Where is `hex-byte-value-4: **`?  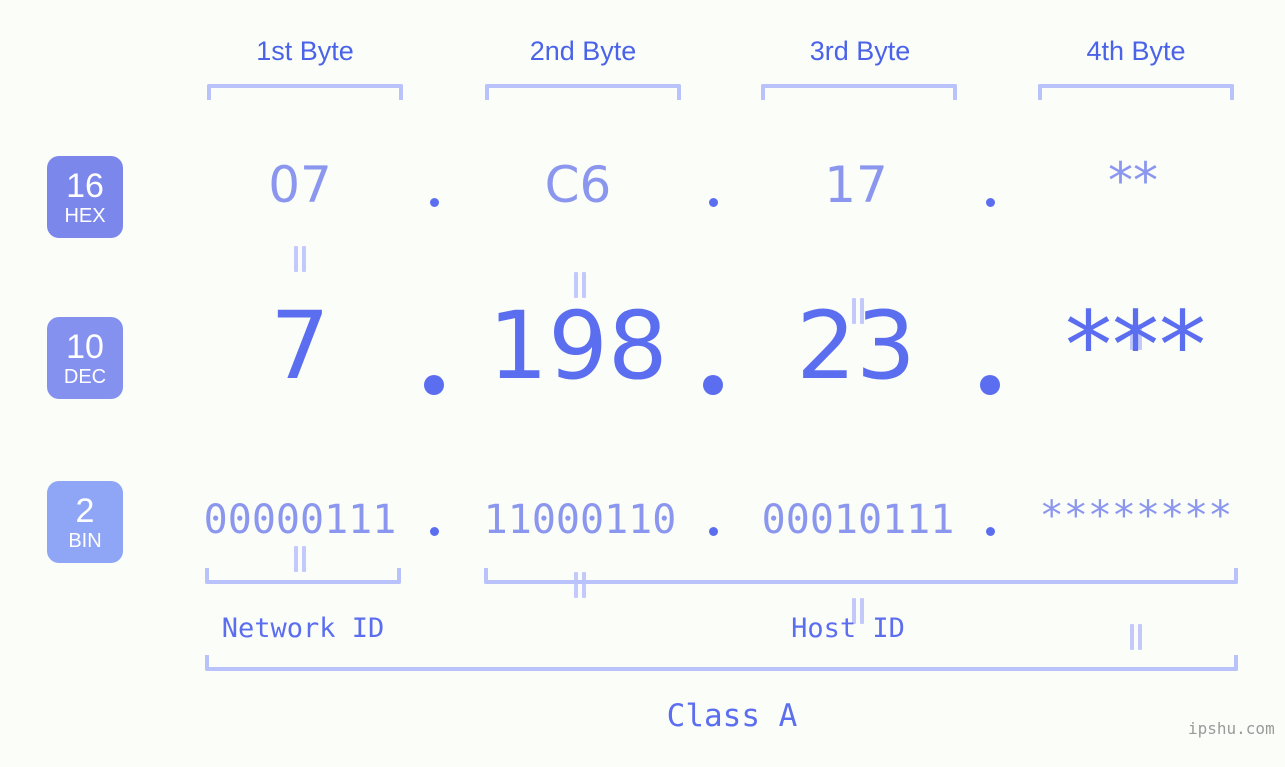 hex-byte-value-4: ** is located at coordinates (1133, 181).